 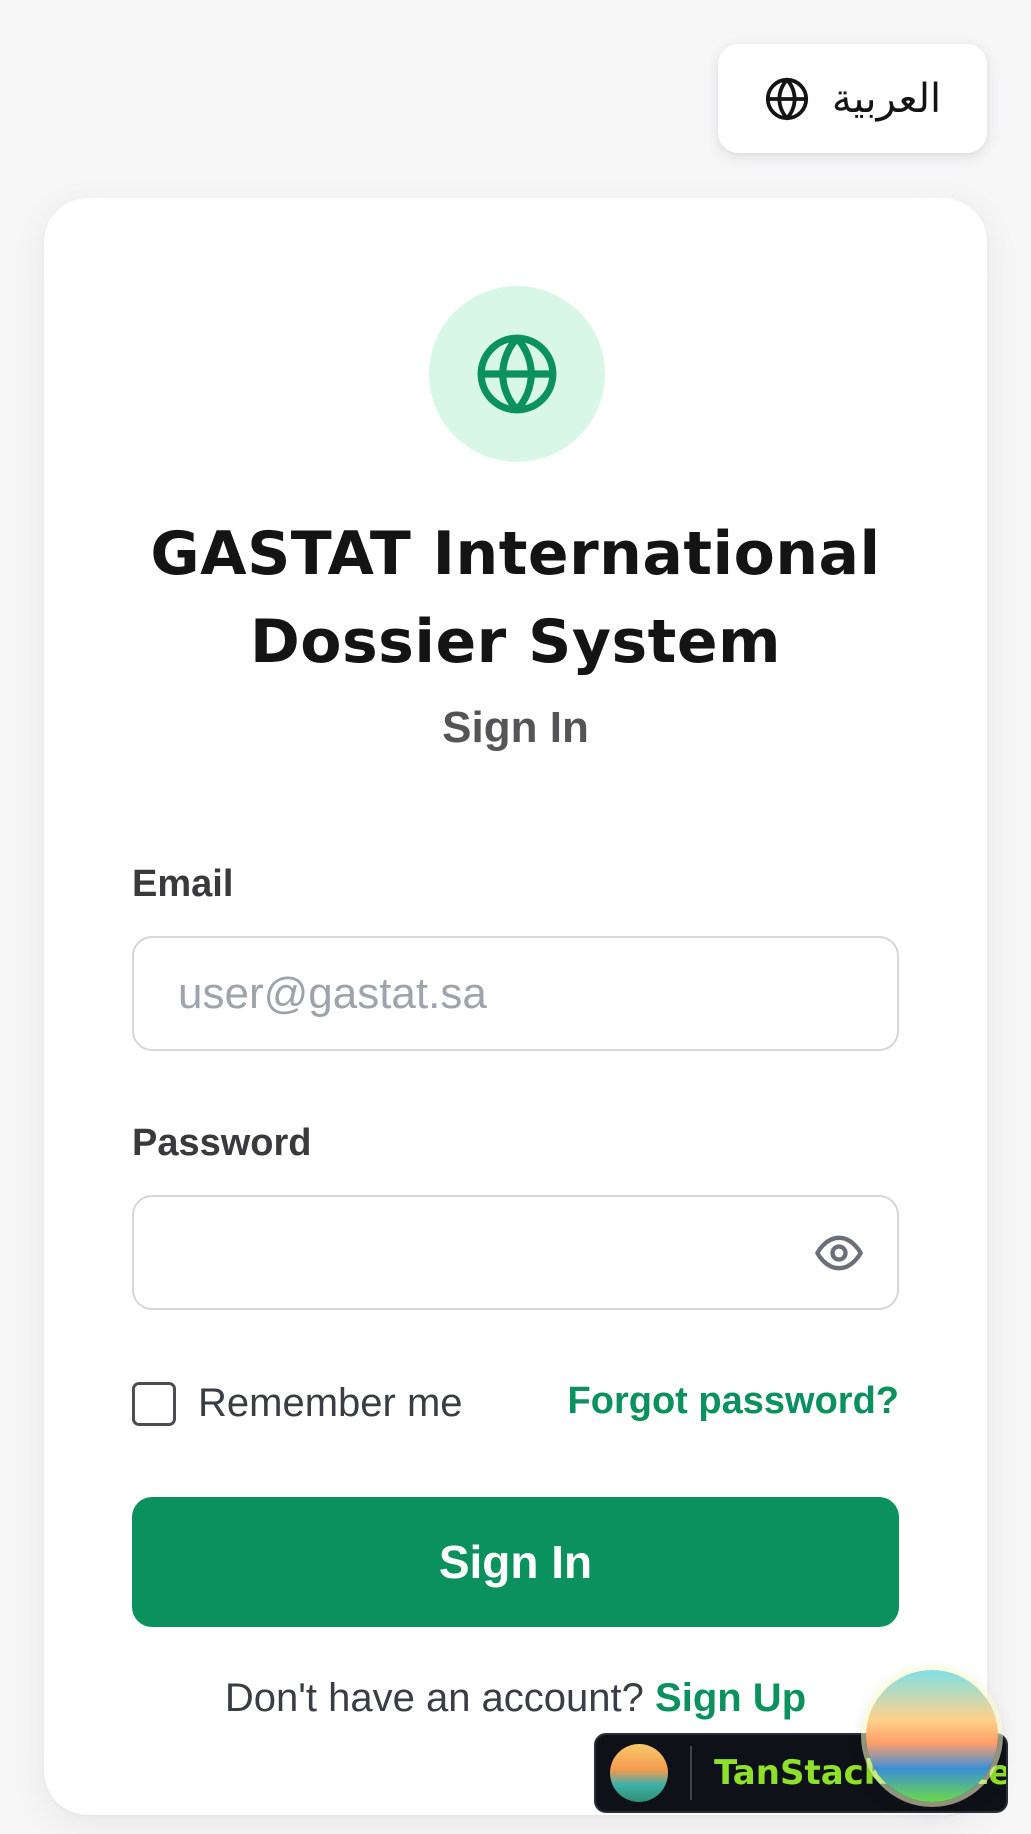 I want to click on password-label: Password, so click(x=222, y=1143).